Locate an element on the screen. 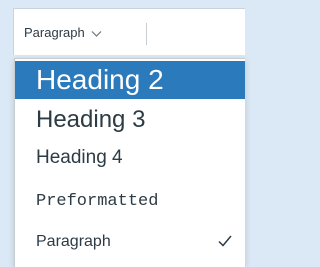  menu-item-heading-4: Heading 4 is located at coordinates (130, 158).